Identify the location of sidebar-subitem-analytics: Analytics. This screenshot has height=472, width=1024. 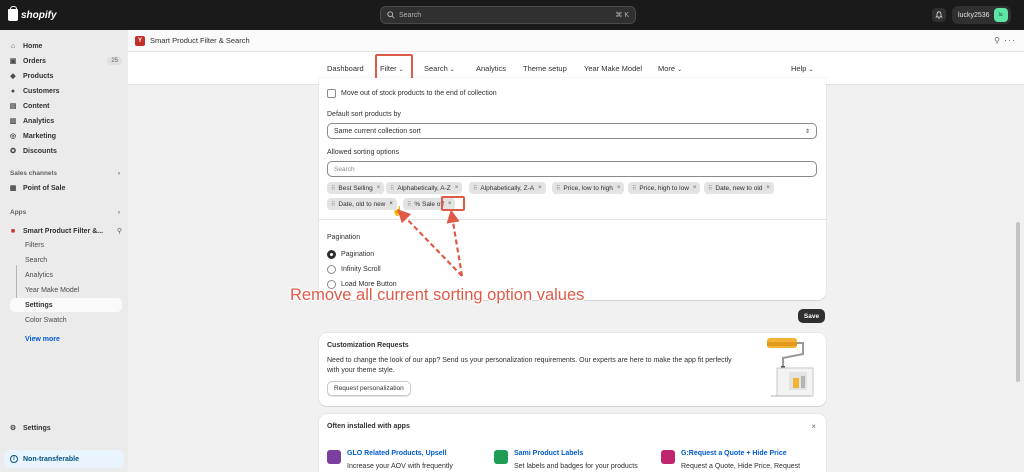
(39, 275).